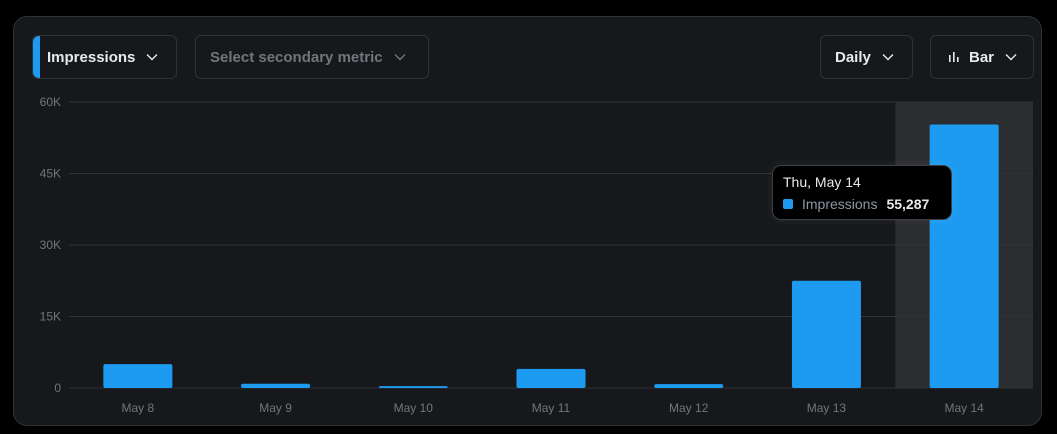 The image size is (1057, 434). I want to click on y-tick-label: 30K, so click(50, 245).